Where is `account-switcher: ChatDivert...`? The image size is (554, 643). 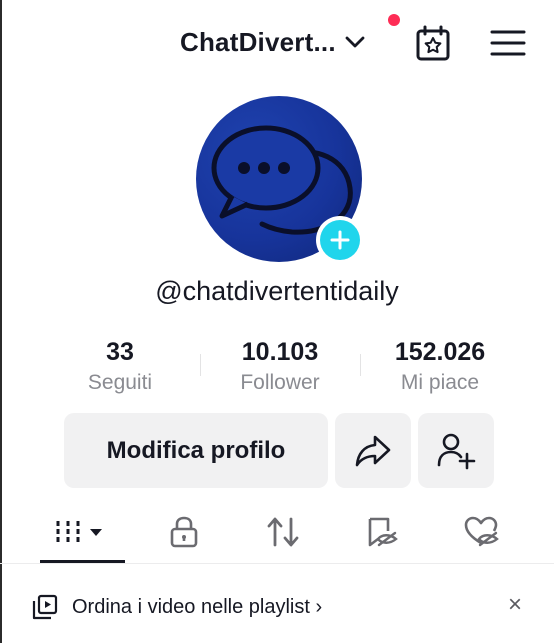 account-switcher: ChatDivert... is located at coordinates (273, 42).